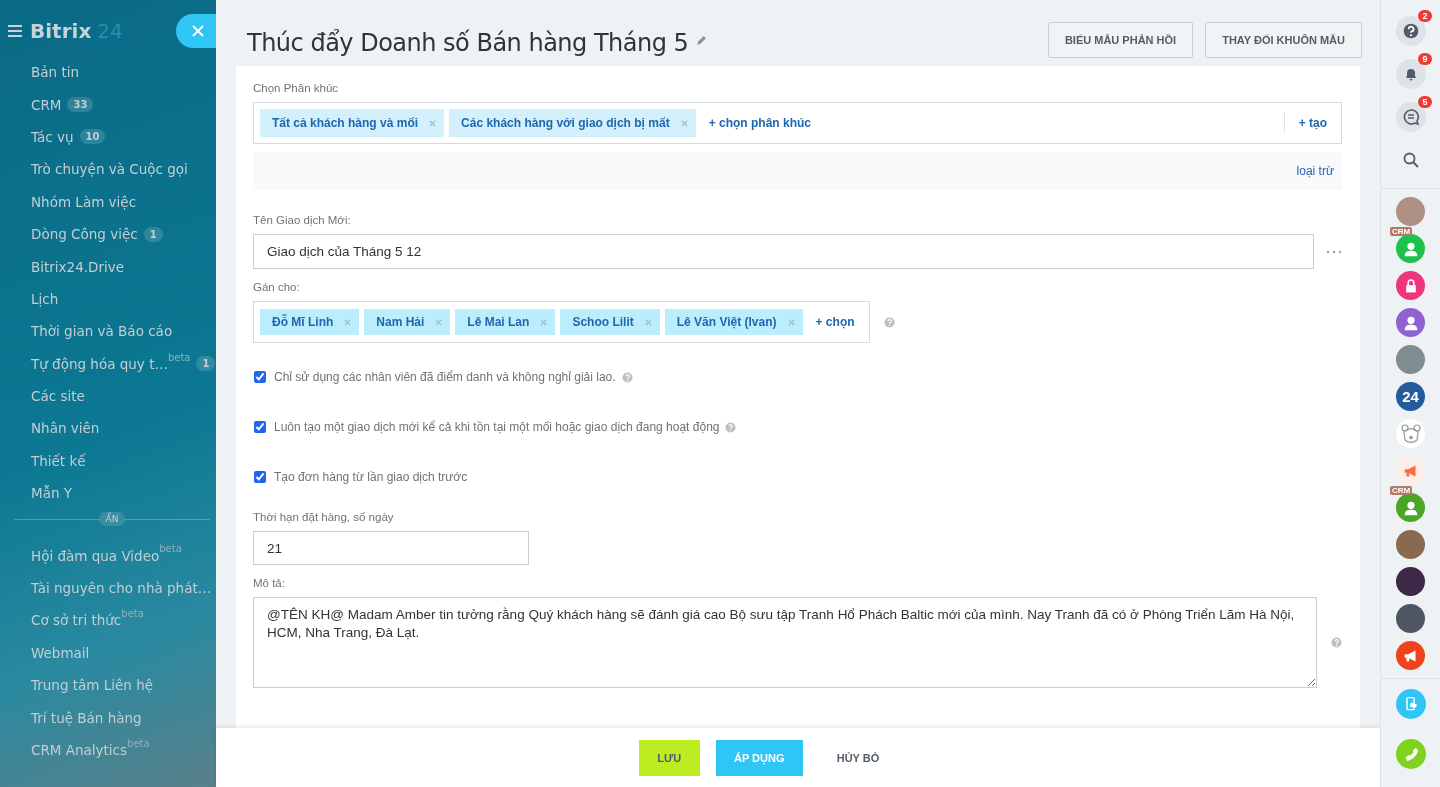 This screenshot has width=1440, height=787. I want to click on menu-item: Các site, so click(58, 396).